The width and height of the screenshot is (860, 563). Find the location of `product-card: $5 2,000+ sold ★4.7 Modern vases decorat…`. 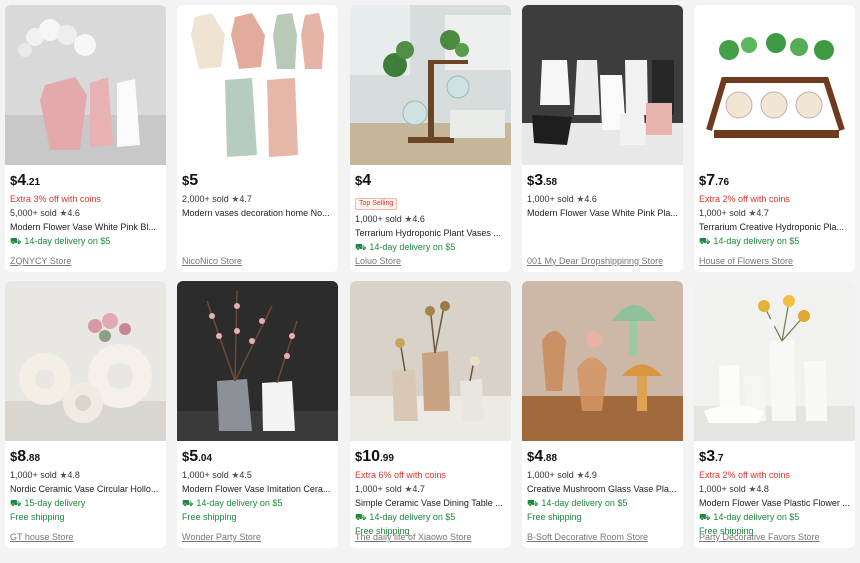

product-card: $5 2,000+ sold ★4.7 Modern vases decorat… is located at coordinates (257, 138).